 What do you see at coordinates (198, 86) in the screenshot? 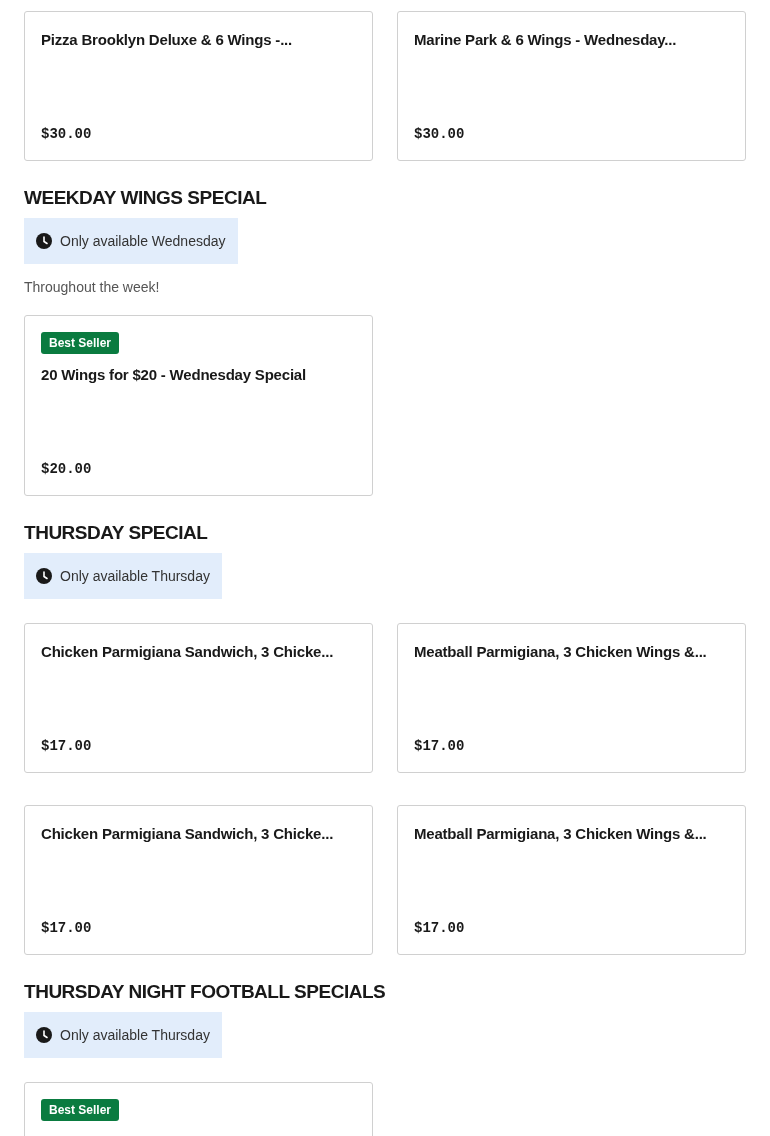
I see `menu-item-card: Pizza Brooklyn Deluxe & 6 Wings -... $30.00` at bounding box center [198, 86].